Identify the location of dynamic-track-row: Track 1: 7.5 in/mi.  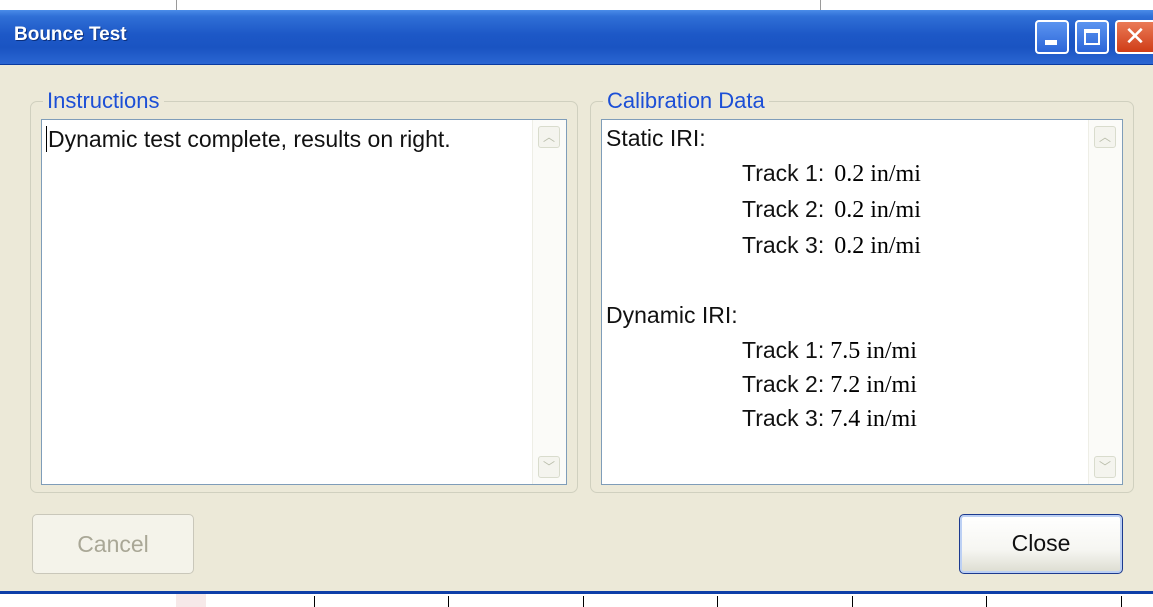
(829, 351).